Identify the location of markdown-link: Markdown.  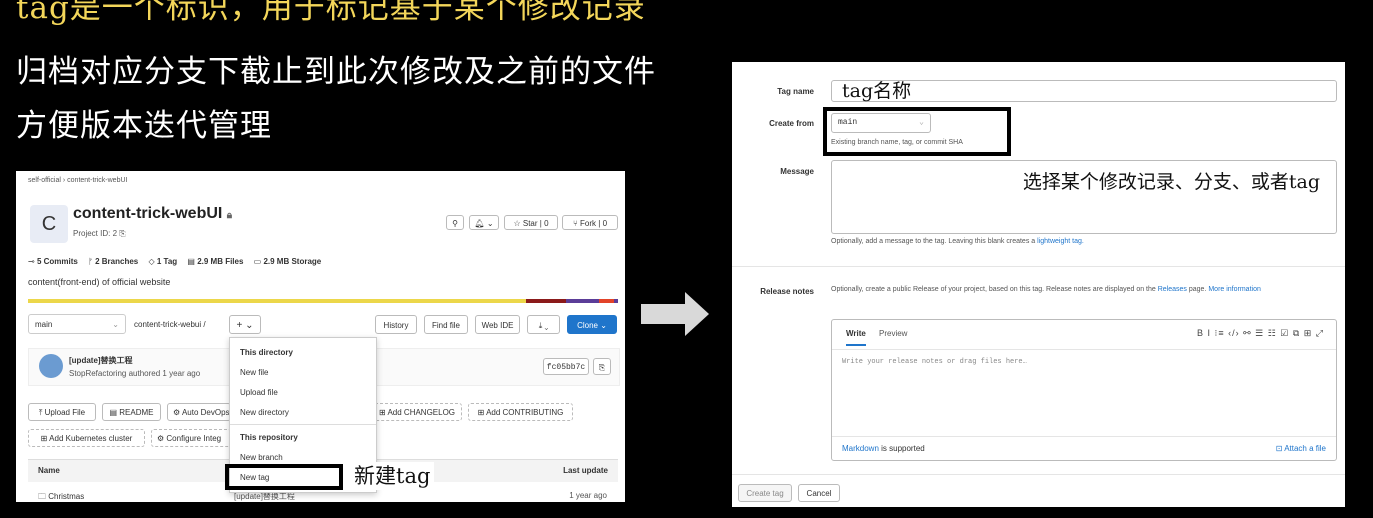
(860, 448).